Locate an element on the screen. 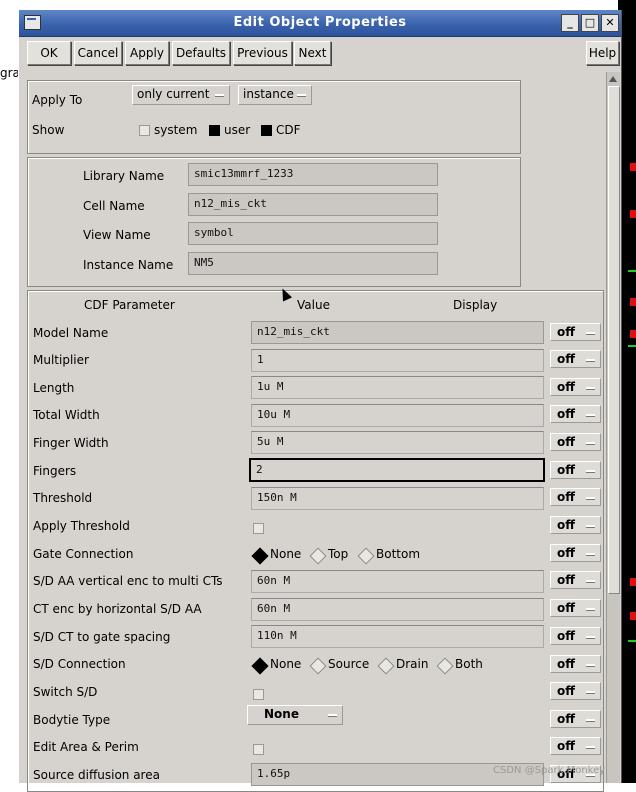 The image size is (636, 792). param-label-sd-aa-vertical-enc: S/D AA vertical enc to multi CTs is located at coordinates (128, 581).